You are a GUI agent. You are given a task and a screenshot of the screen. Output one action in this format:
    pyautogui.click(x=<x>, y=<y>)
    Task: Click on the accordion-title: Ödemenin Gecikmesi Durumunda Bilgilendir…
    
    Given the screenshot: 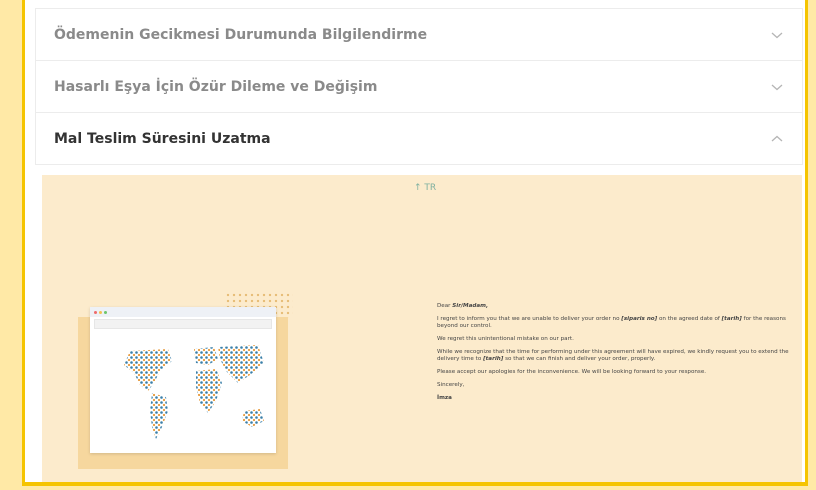 What is the action you would take?
    pyautogui.click(x=241, y=34)
    